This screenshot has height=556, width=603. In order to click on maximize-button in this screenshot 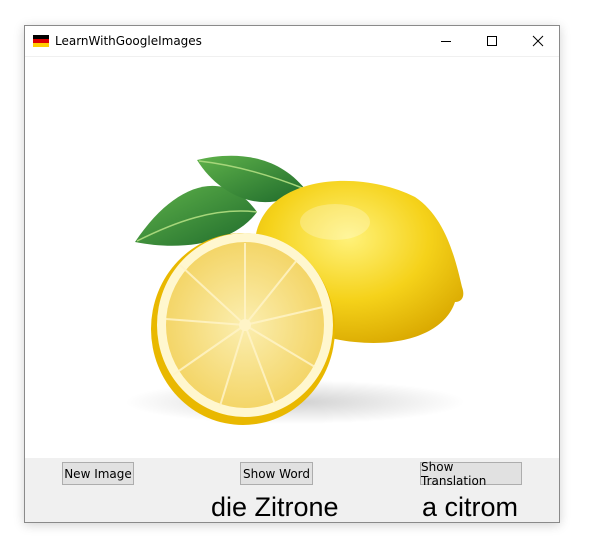, I will do `click(492, 41)`.